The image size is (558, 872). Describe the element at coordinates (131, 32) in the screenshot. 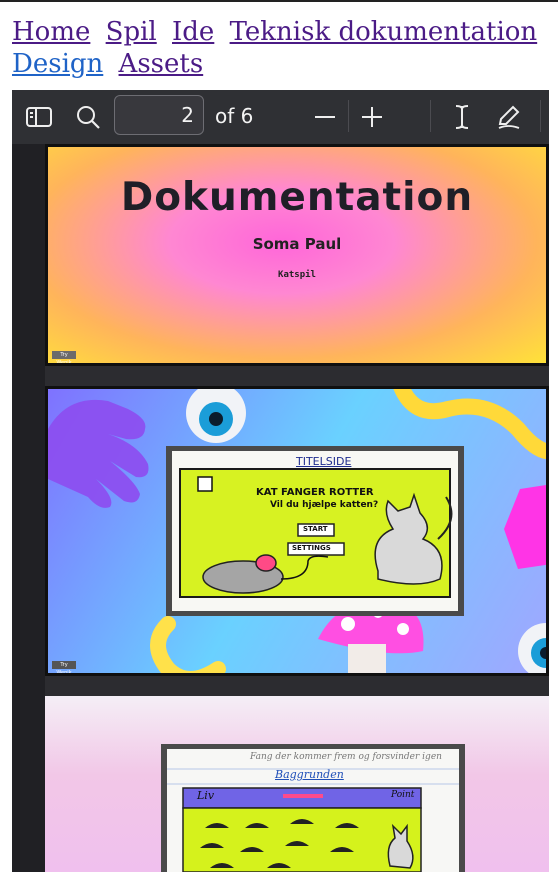

I see `nav-link-spil: Spil` at that location.